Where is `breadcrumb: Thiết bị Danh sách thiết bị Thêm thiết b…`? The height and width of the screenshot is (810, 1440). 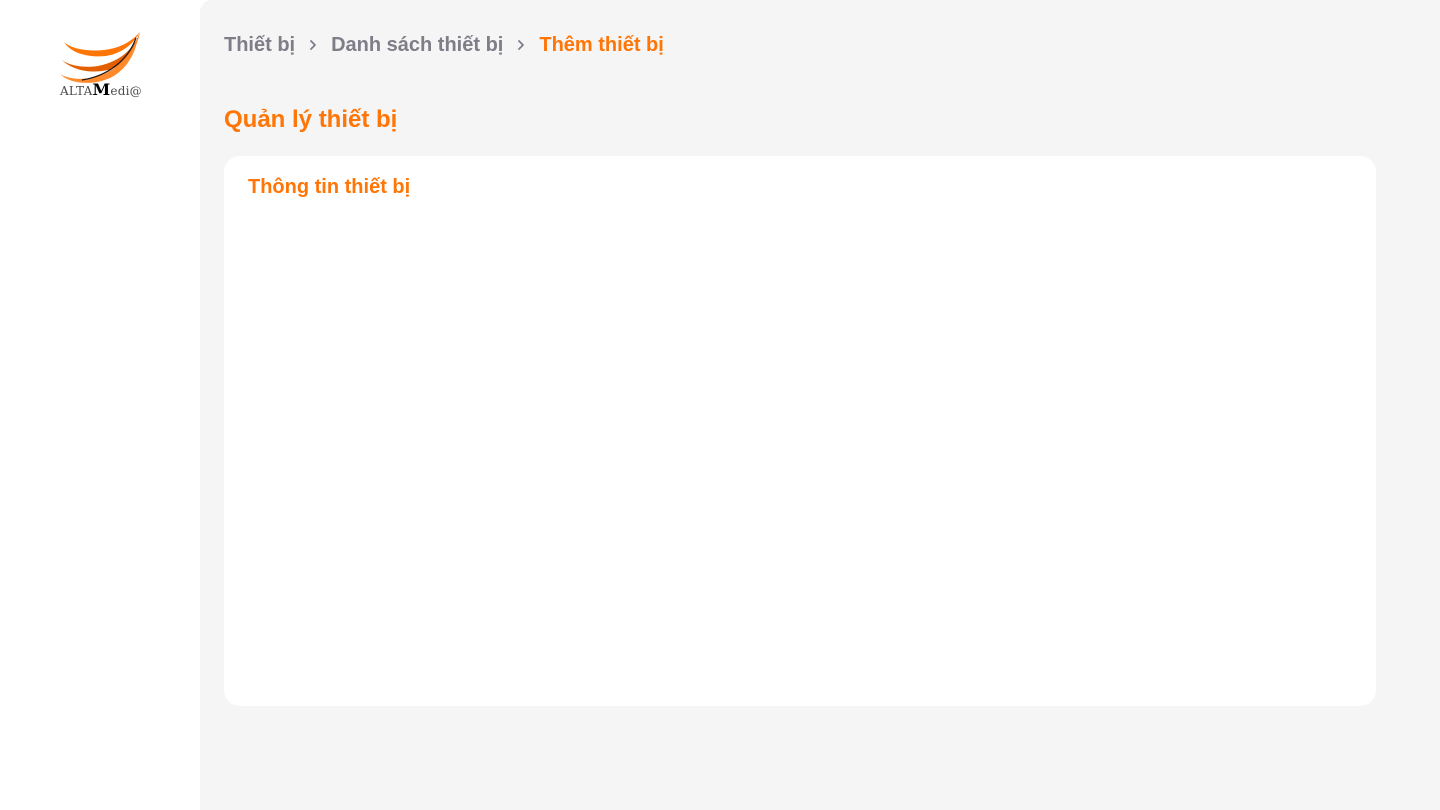 breadcrumb: Thiết bị Danh sách thiết bị Thêm thiết b… is located at coordinates (444, 45).